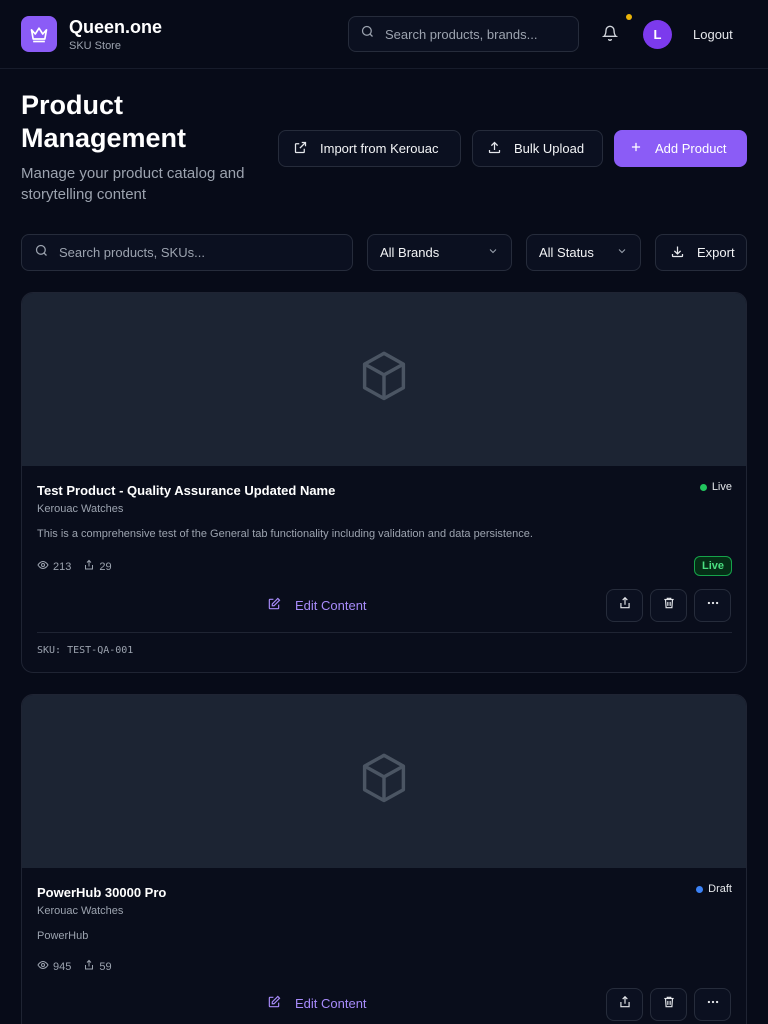 The image size is (768, 1024). I want to click on page-title: Product Management, so click(104, 121).